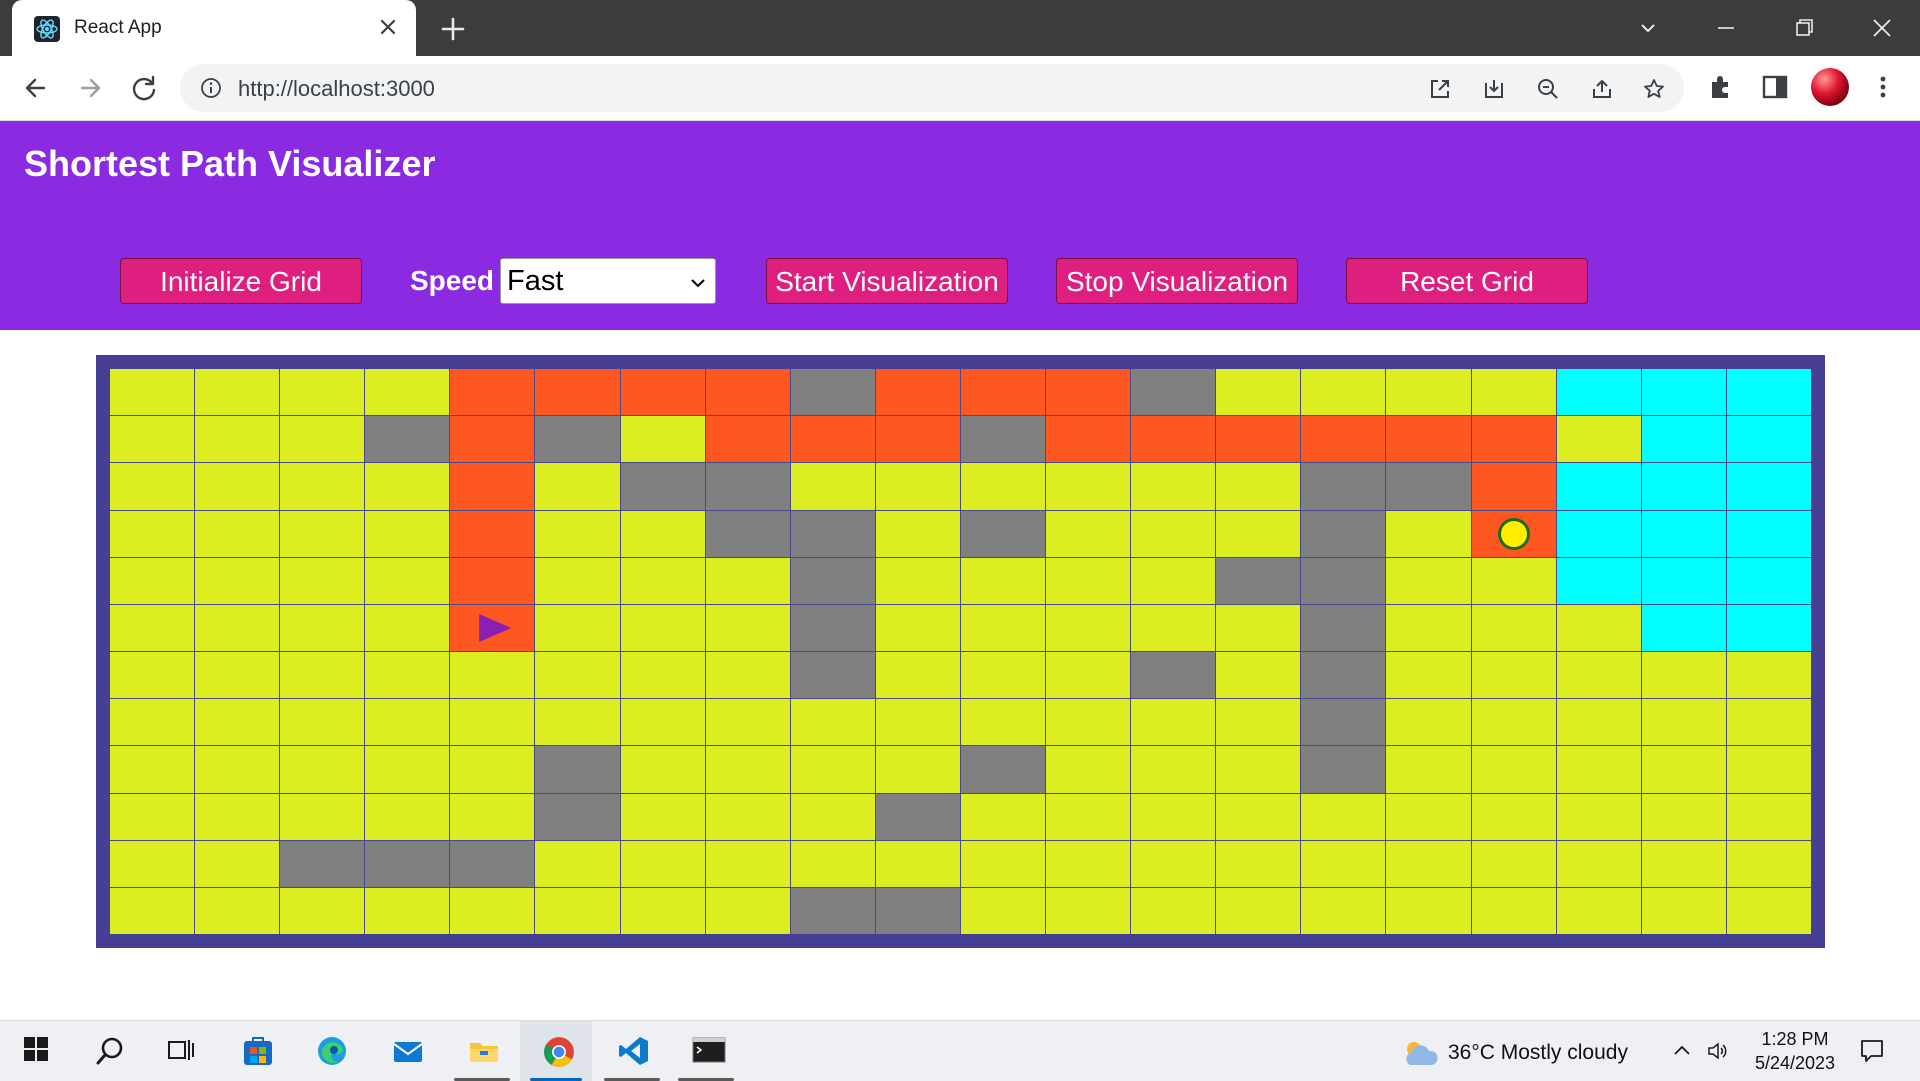 This screenshot has height=1081, width=1920. I want to click on system-clock: 1:28 PM 5/24/2023, so click(1795, 1051).